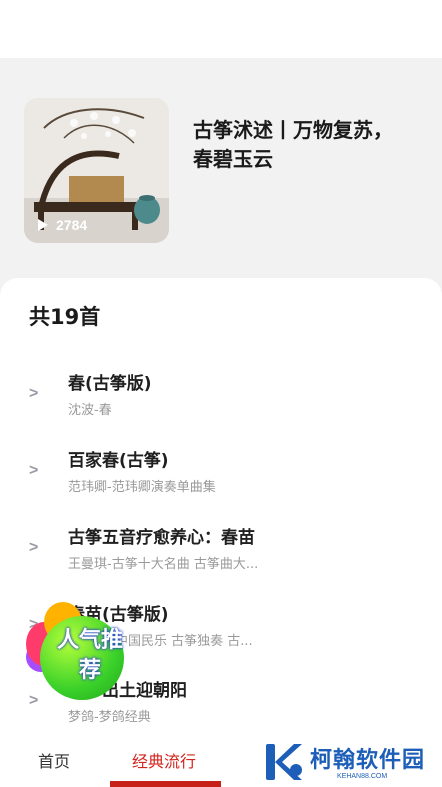  What do you see at coordinates (142, 487) in the screenshot?
I see `song-meta: 范玮卿-范玮卿演奏单曲集` at bounding box center [142, 487].